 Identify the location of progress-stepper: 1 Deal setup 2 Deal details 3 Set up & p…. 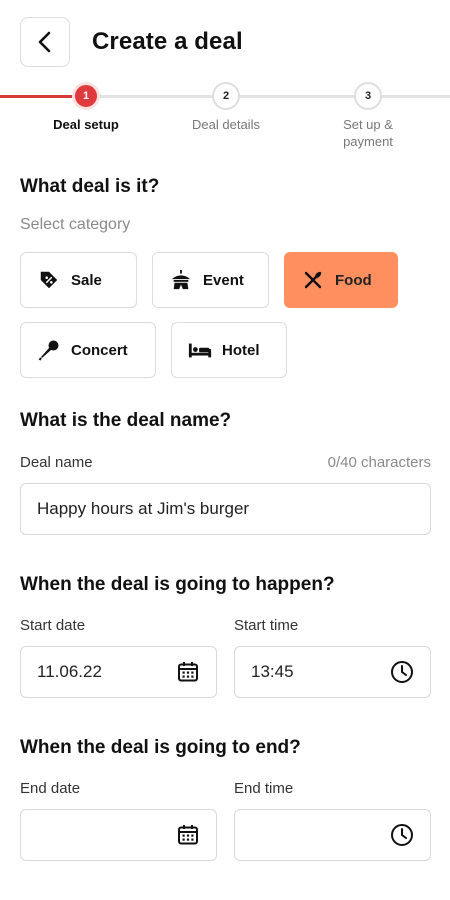
(225, 117).